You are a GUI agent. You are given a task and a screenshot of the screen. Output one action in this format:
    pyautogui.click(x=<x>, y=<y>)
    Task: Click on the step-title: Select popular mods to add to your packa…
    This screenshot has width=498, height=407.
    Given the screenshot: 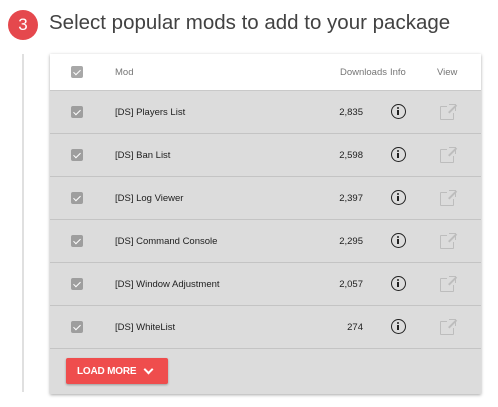 What is the action you would take?
    pyautogui.click(x=250, y=22)
    